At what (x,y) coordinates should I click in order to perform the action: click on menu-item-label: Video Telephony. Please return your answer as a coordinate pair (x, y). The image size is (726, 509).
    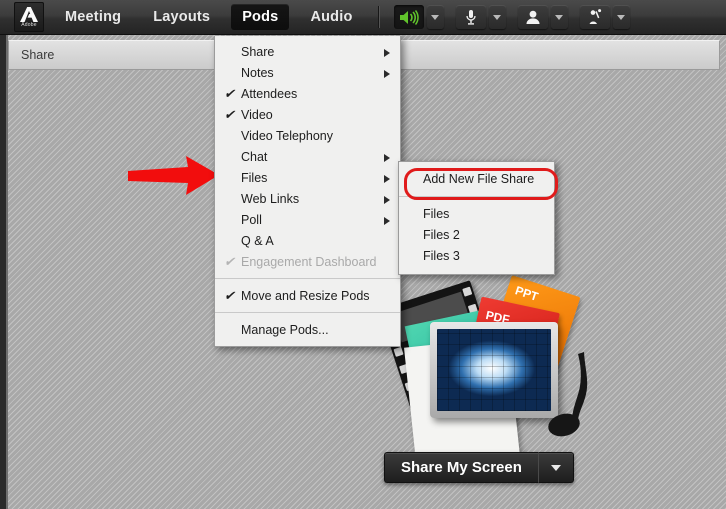
    Looking at the image, I should click on (287, 135).